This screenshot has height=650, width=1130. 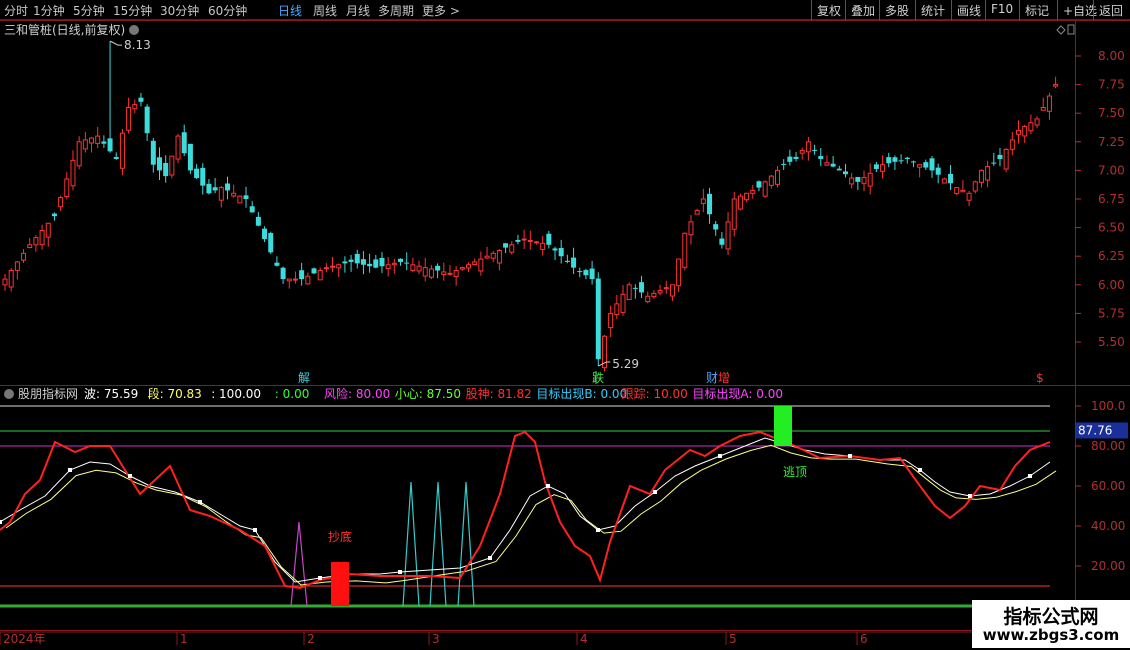 I want to click on indicator-axis-label: 60.00, so click(x=1108, y=486).